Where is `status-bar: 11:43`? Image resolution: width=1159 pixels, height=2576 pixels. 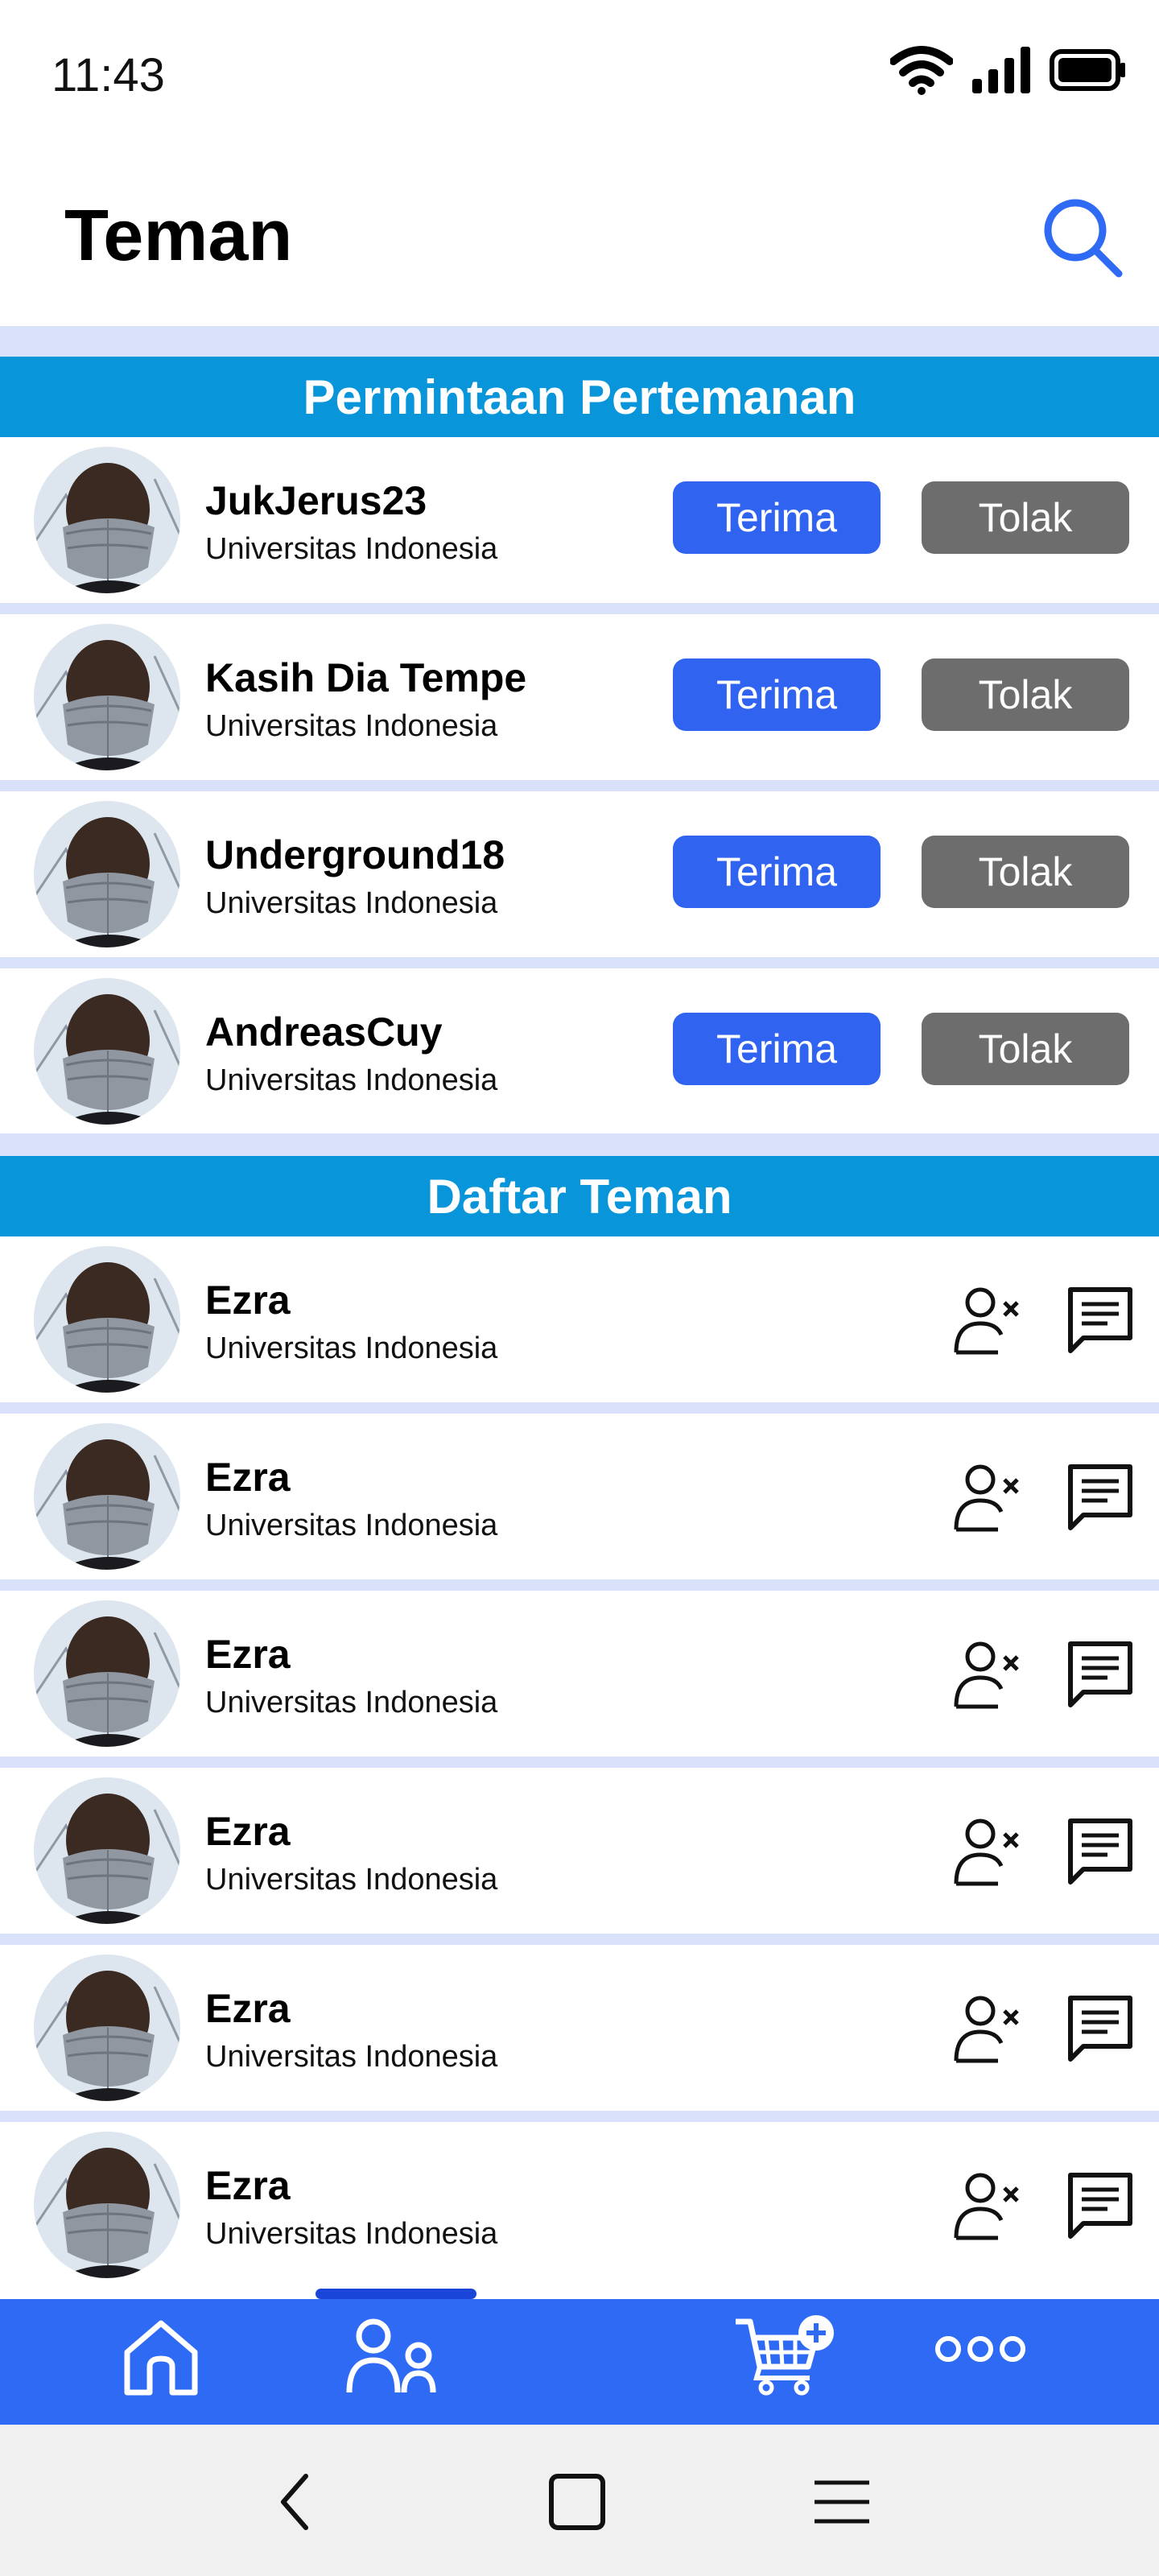 status-bar: 11:43 is located at coordinates (579, 76).